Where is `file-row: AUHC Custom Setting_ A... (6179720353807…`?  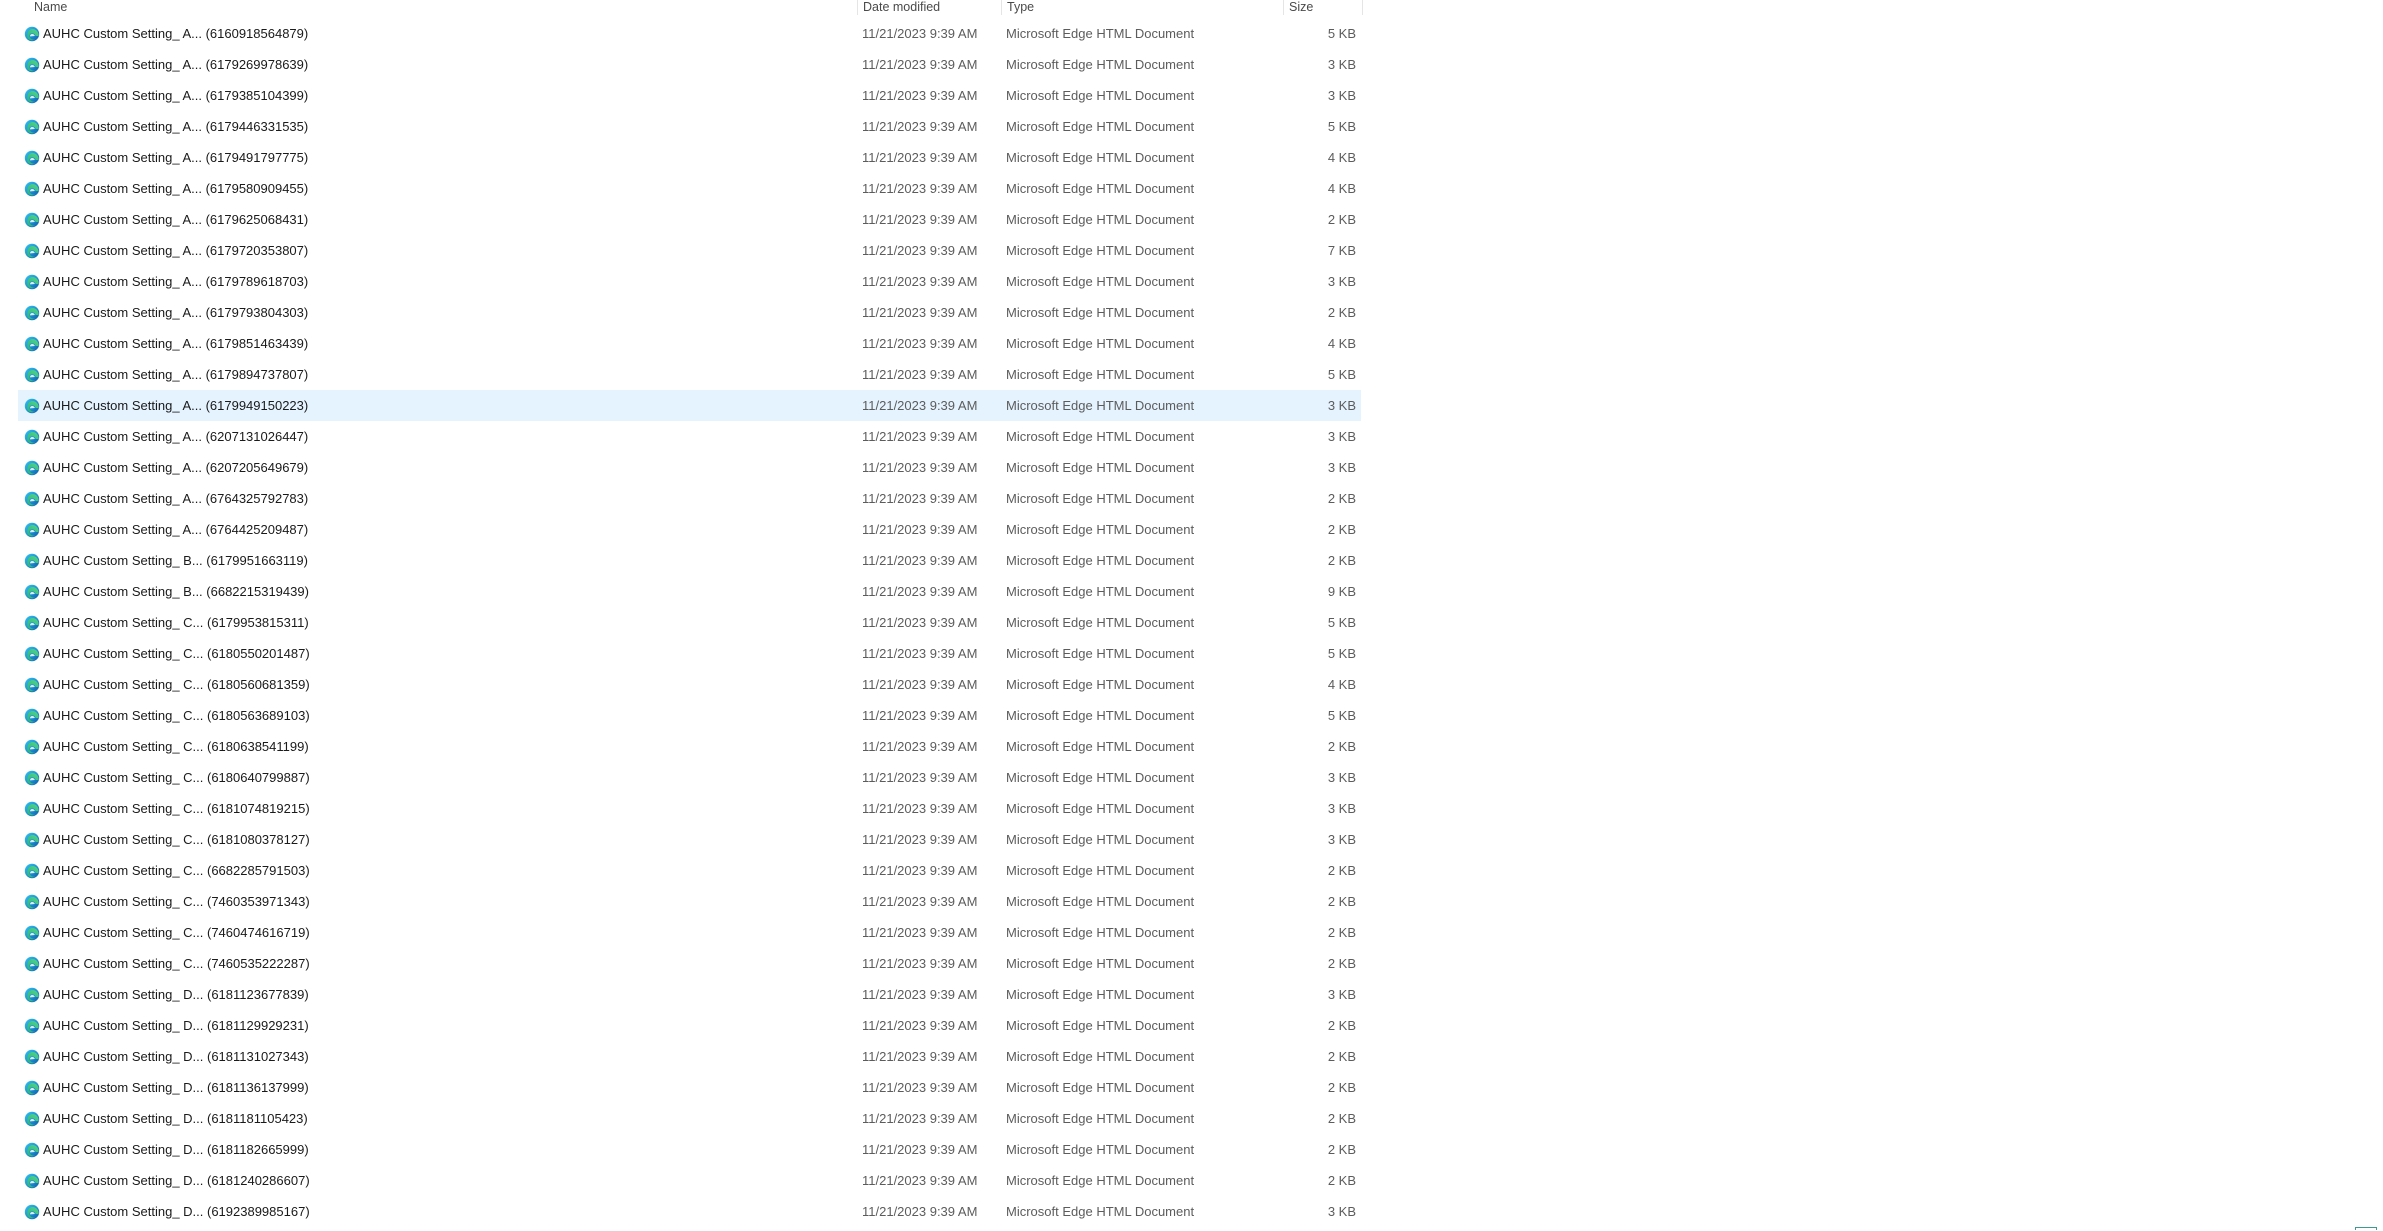 file-row: AUHC Custom Setting_ A... (6179720353807… is located at coordinates (689, 250).